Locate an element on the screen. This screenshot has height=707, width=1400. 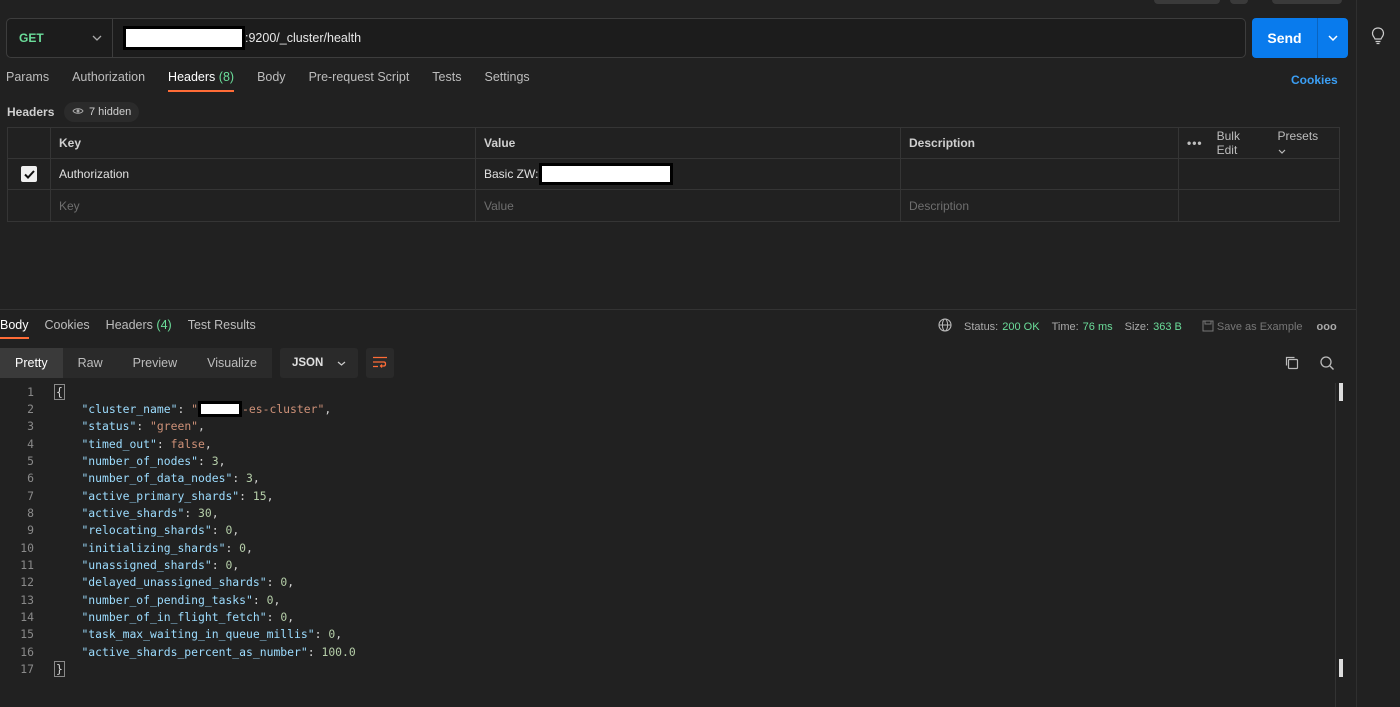
table-row: Authorization Basic ZW: is located at coordinates (673, 174).